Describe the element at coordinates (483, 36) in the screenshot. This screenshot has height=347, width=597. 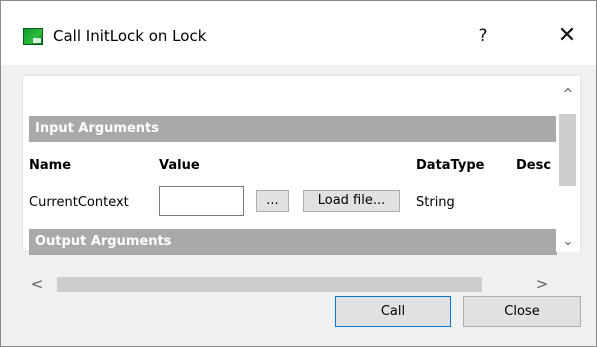
I see `help-icon: ?` at that location.